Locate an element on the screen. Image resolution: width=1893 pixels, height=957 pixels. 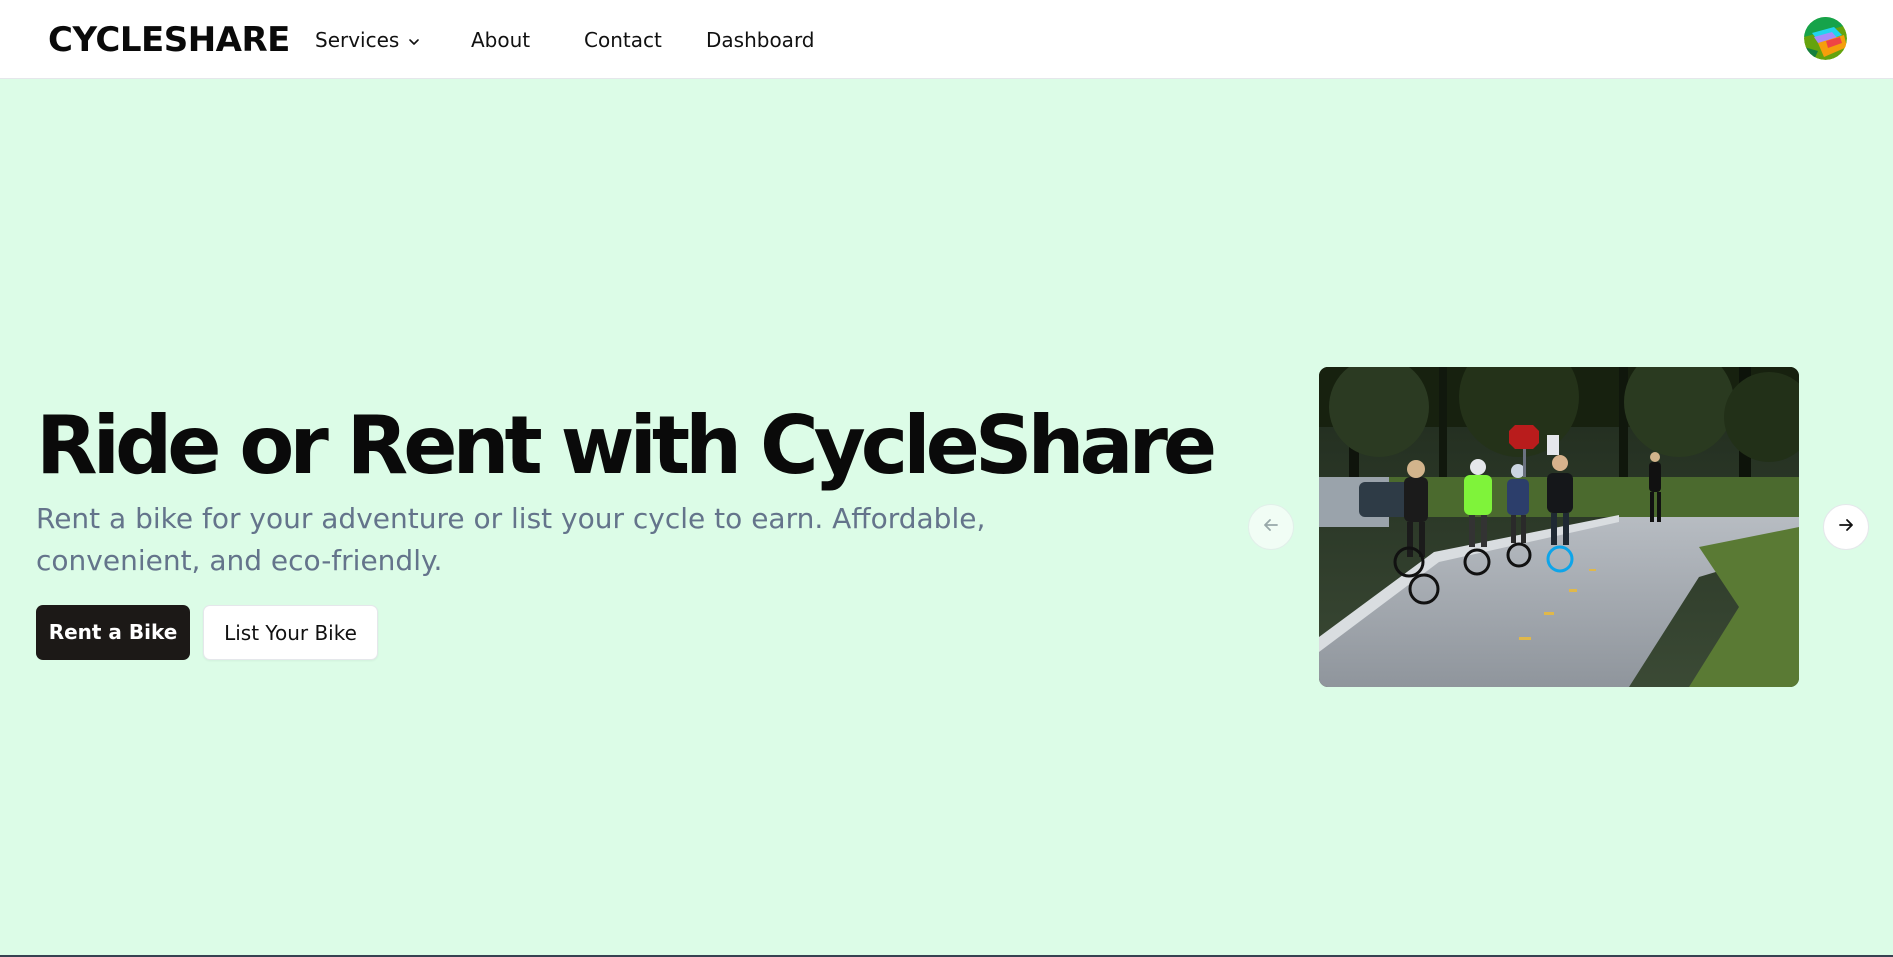
rent-a-bike-button: Rent a Bike is located at coordinates (113, 632).